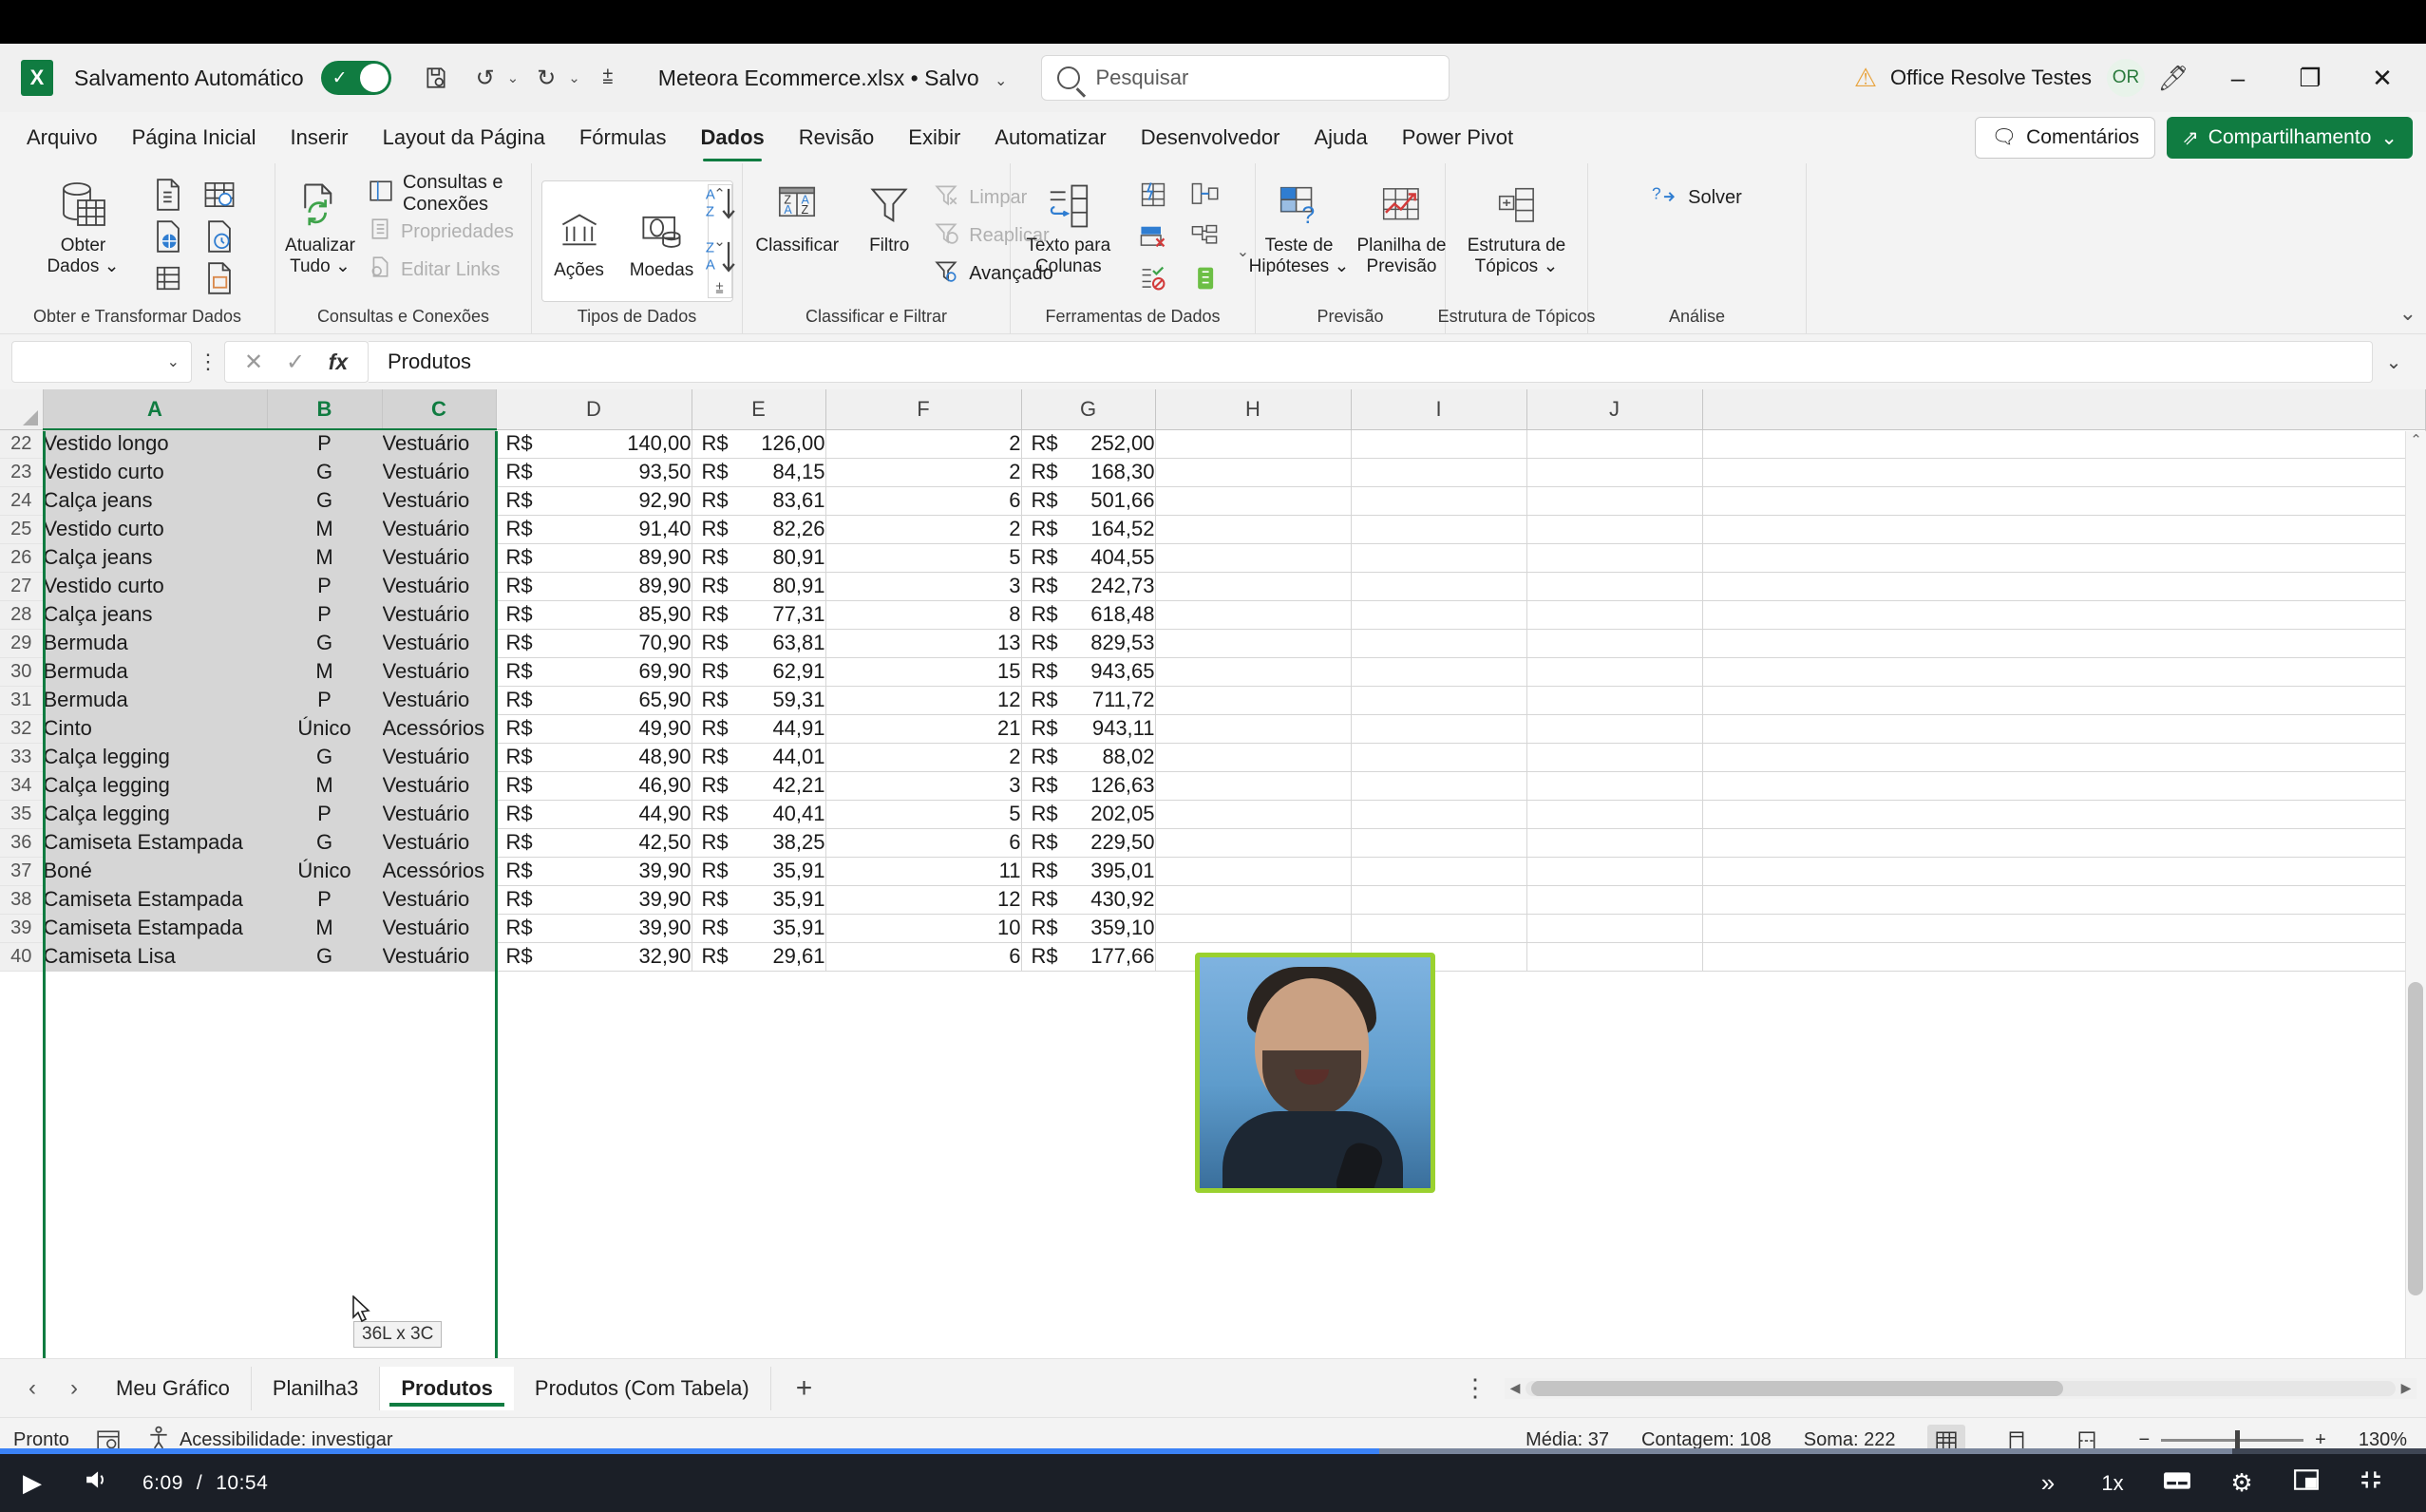 The height and width of the screenshot is (1512, 2426). I want to click on next-chapter-icon: », so click(2048, 1483).